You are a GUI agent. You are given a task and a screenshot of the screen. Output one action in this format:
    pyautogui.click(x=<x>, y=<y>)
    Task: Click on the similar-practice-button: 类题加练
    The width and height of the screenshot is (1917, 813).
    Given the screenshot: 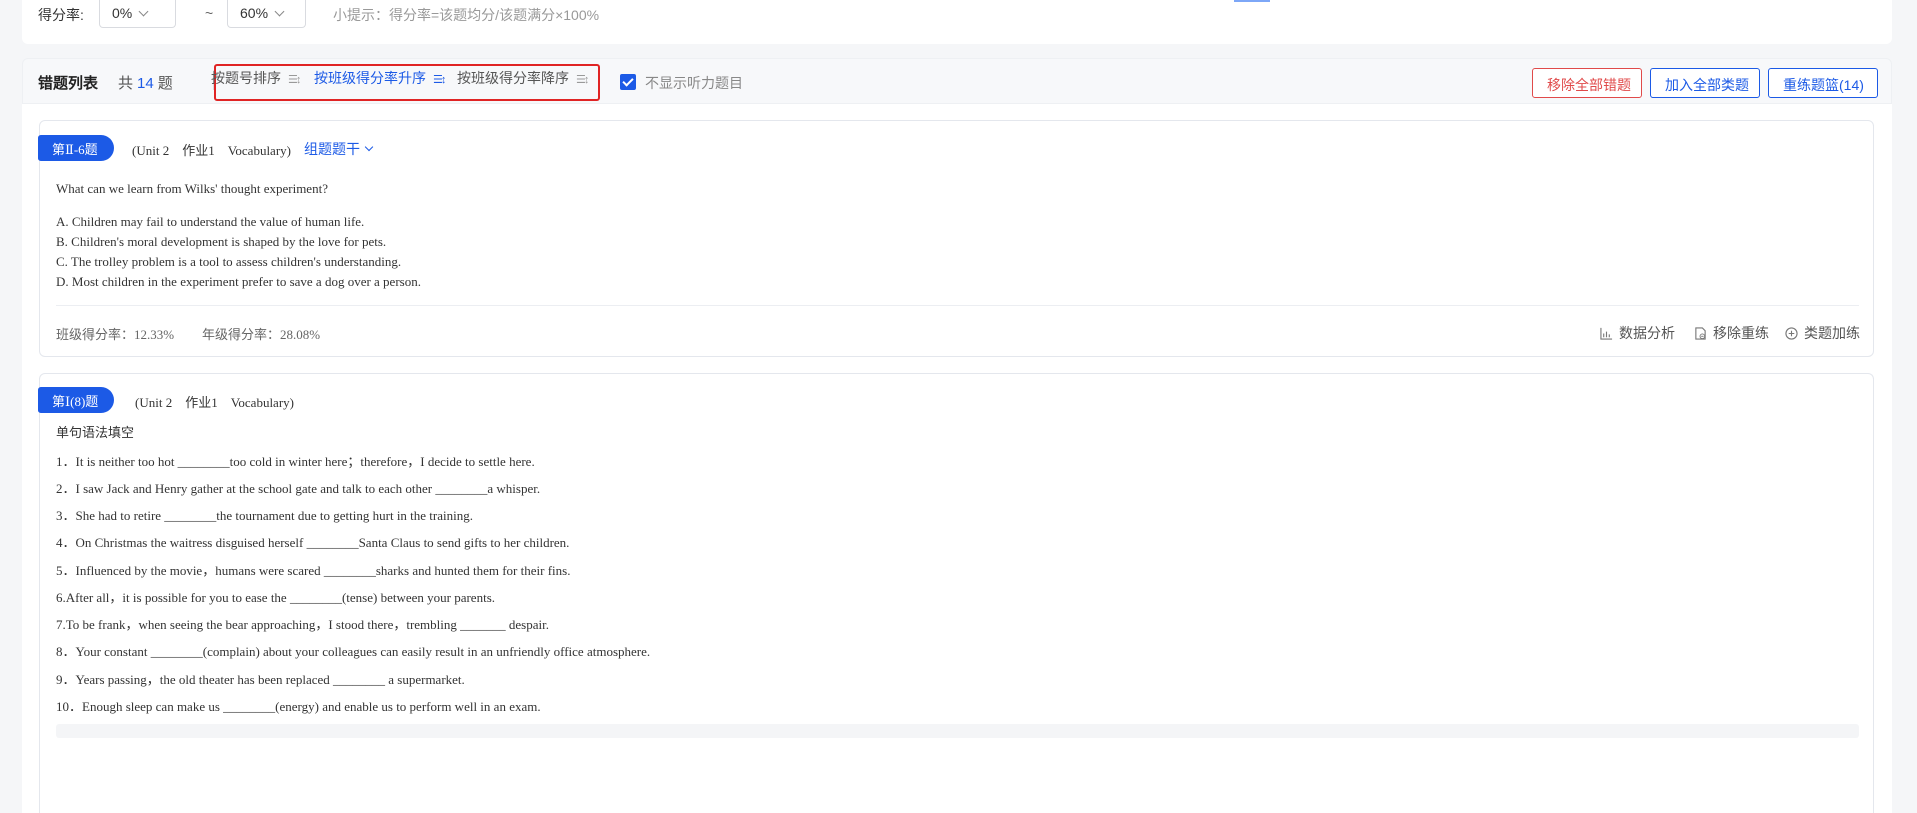 What is the action you would take?
    pyautogui.click(x=1822, y=333)
    